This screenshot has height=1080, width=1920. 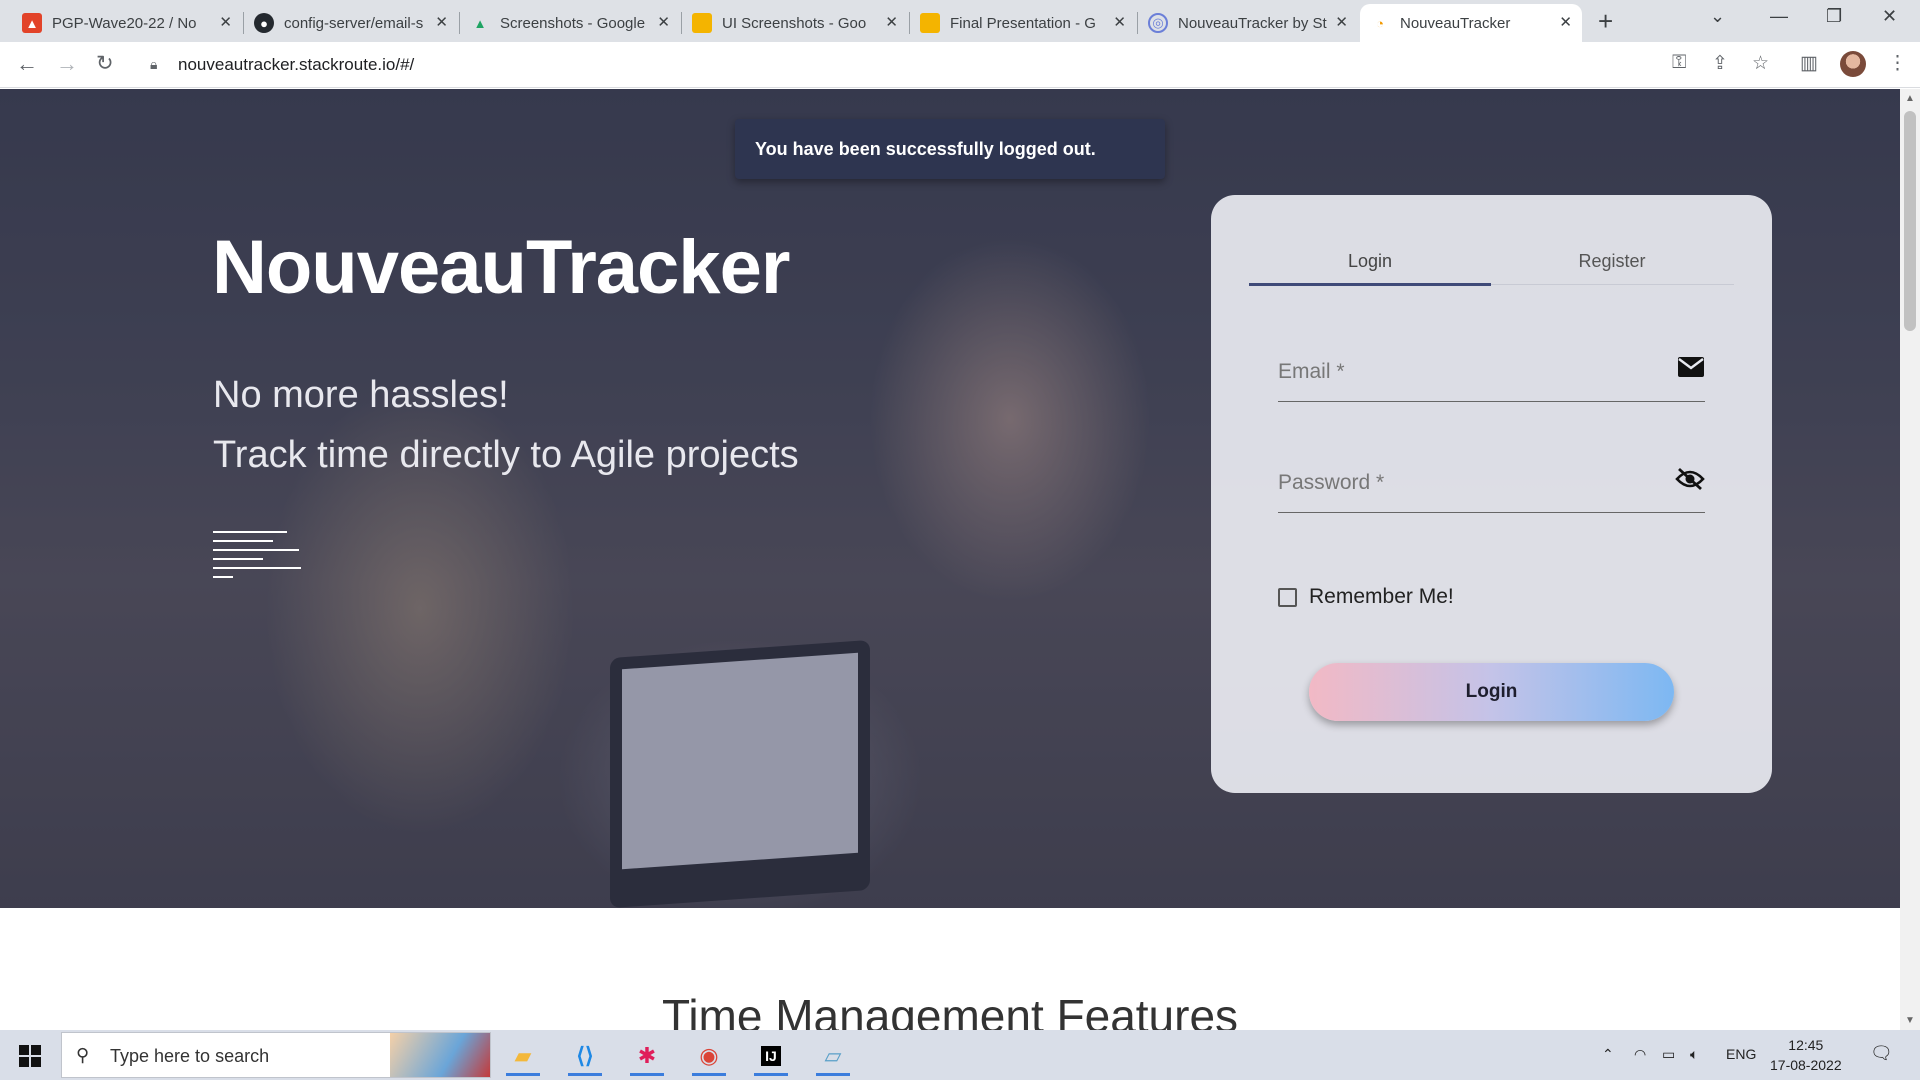 What do you see at coordinates (1779, 16) in the screenshot?
I see `minimize-icon: —` at bounding box center [1779, 16].